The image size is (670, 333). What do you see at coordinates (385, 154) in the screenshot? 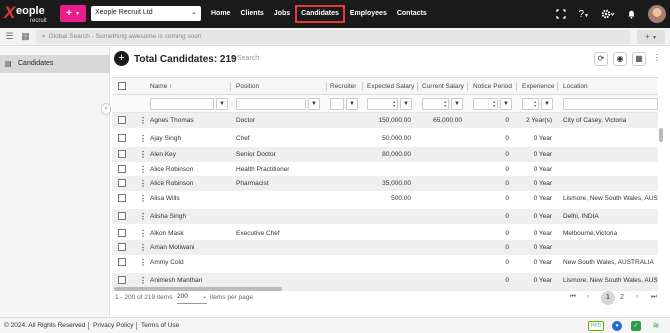
I see `table-row: ⋮ Alen Key Senior Doctor 80,000.00 0 0 Year` at bounding box center [385, 154].